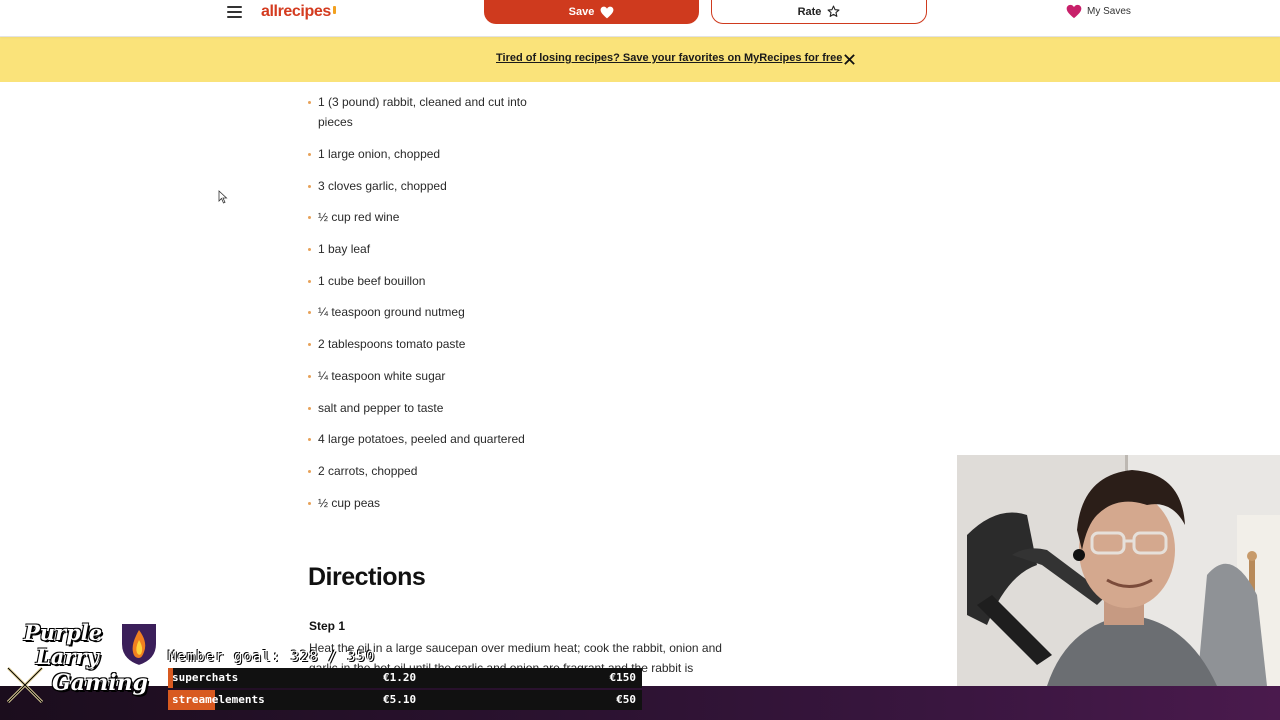 The height and width of the screenshot is (720, 1280). I want to click on ingredient-item: salt and pepper to taste, so click(428, 408).